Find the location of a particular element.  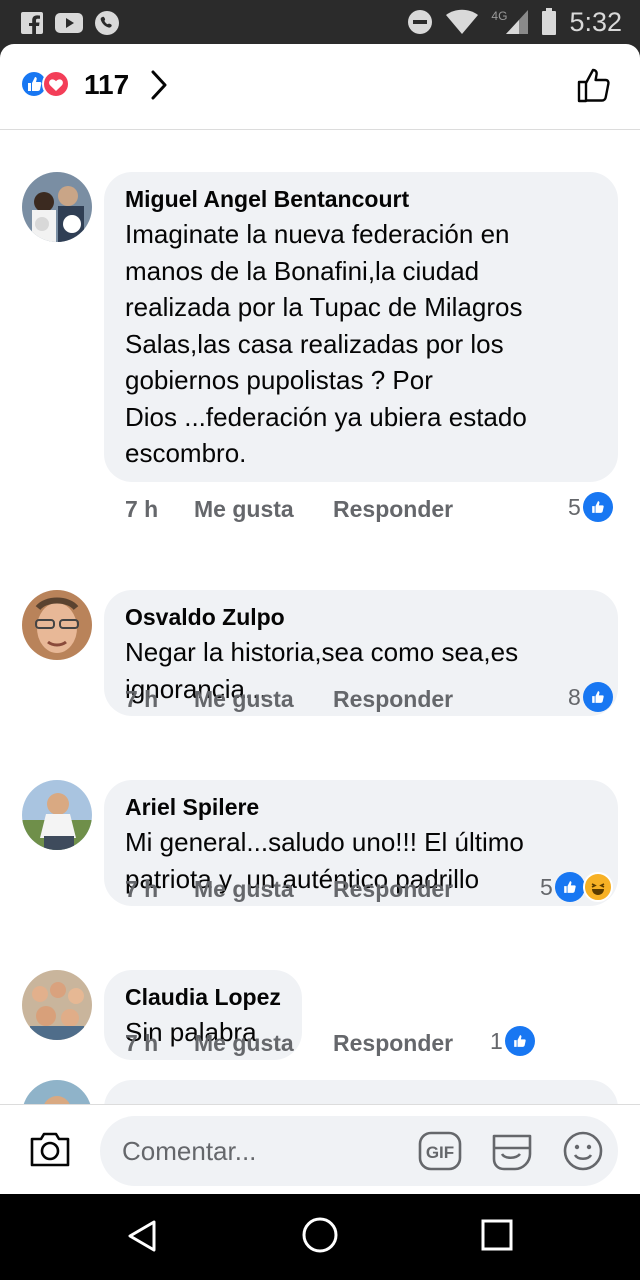

do-not-disturb-icon is located at coordinates (420, 22).